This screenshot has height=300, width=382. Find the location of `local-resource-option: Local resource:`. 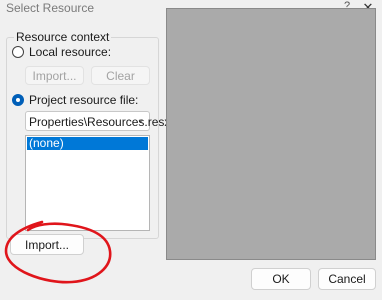

local-resource-option: Local resource: is located at coordinates (61, 52).